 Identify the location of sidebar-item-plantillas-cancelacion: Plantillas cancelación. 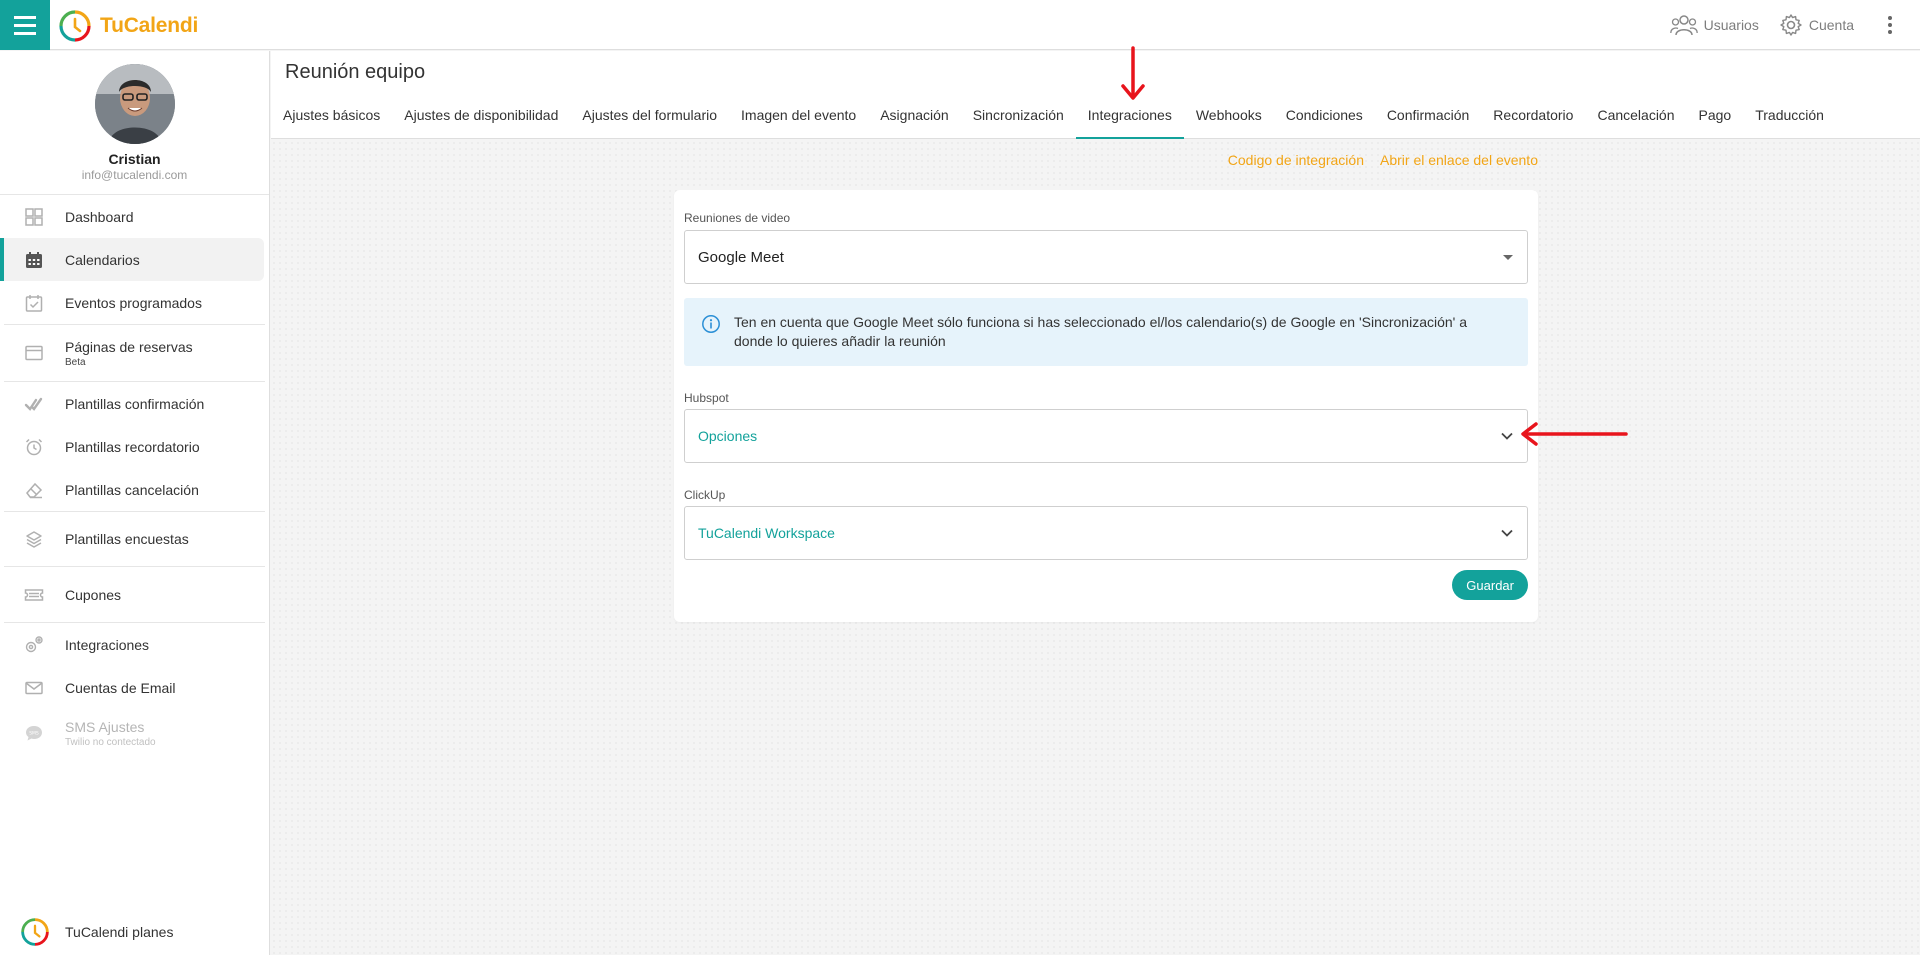
(134, 489).